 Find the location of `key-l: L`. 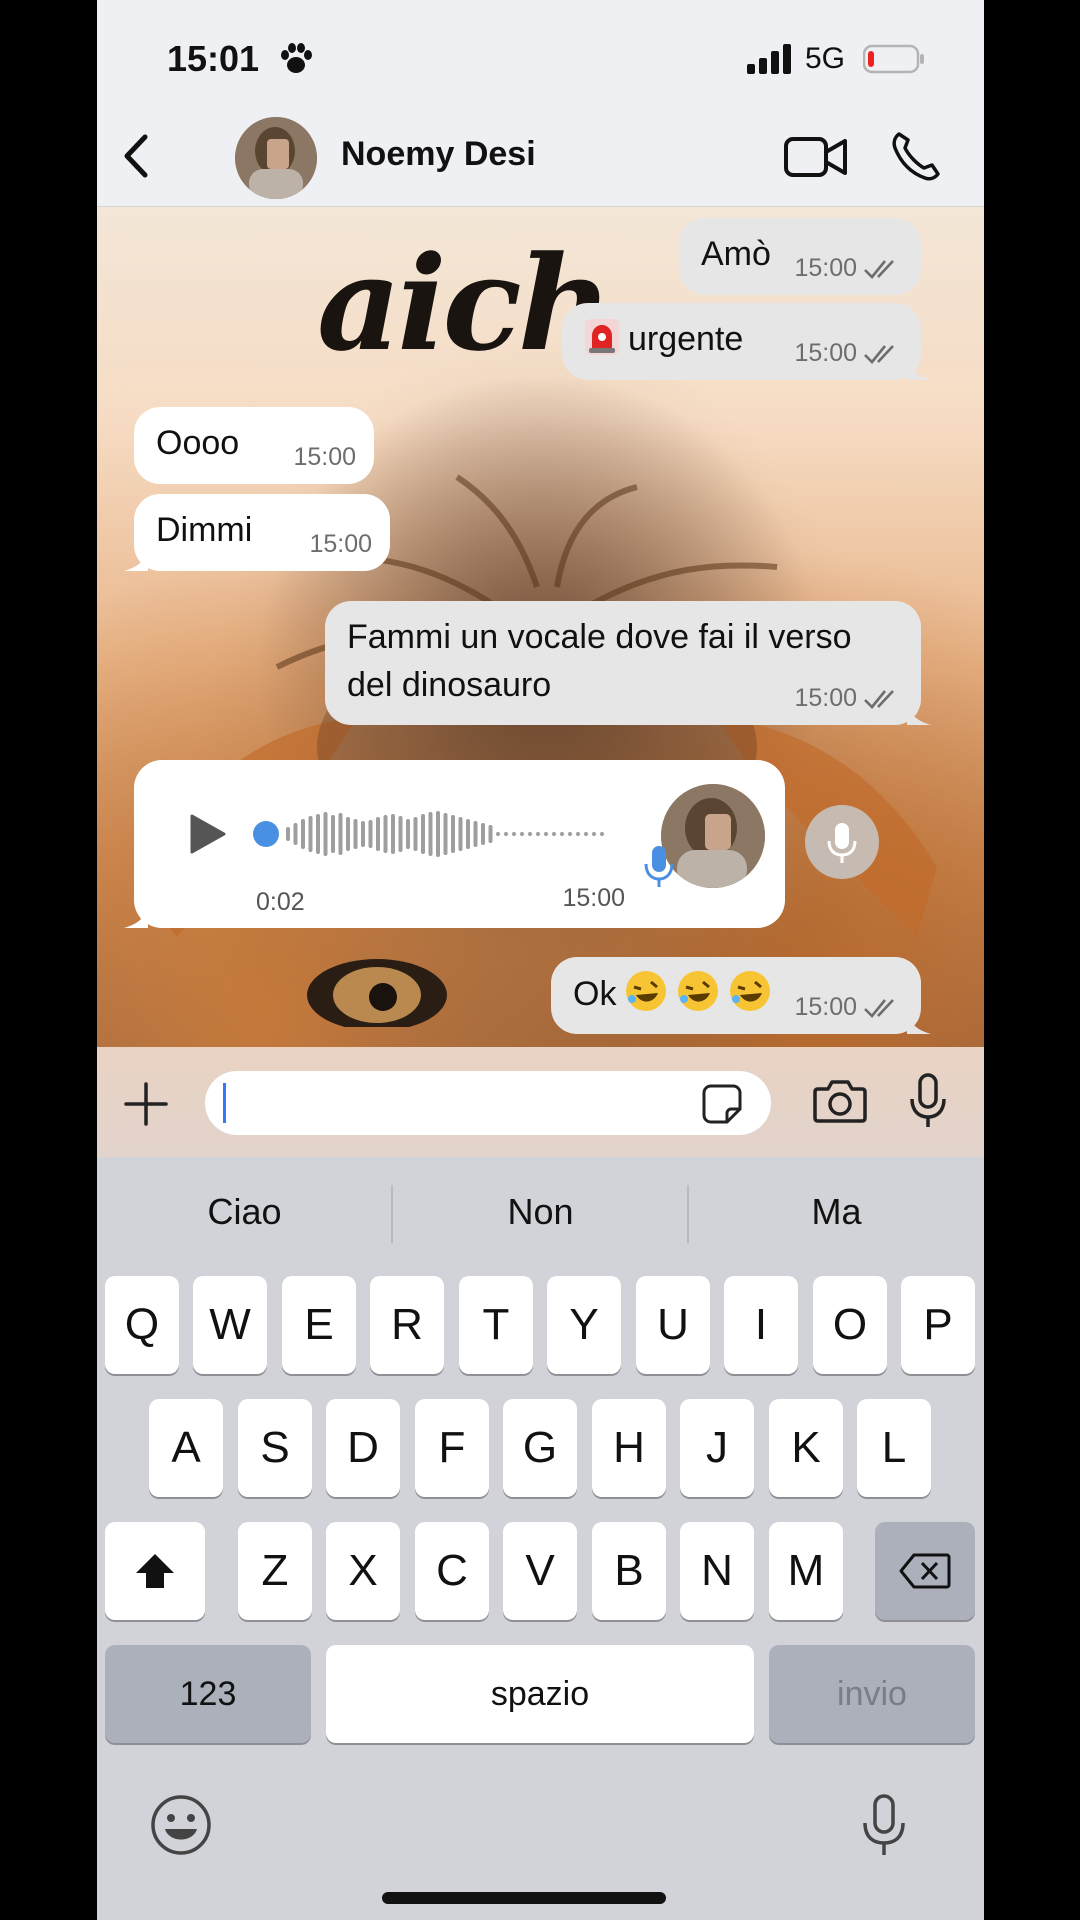

key-l: L is located at coordinates (894, 1448).